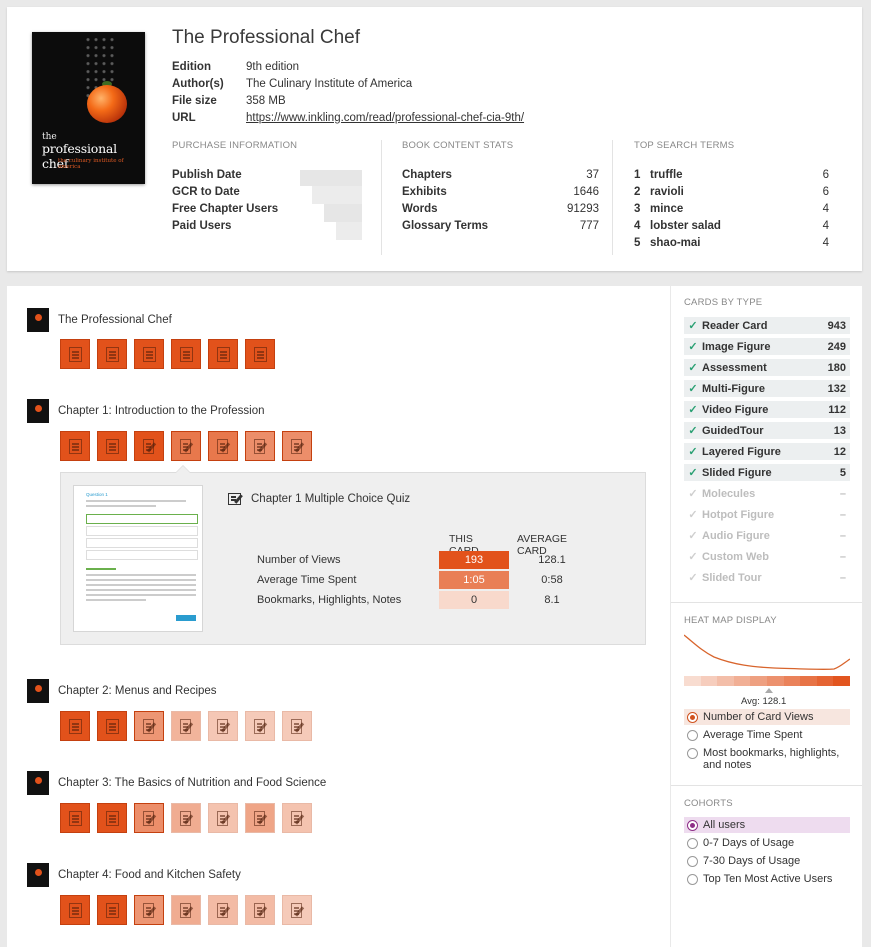 Image resolution: width=871 pixels, height=947 pixels. I want to click on card-type-filter: ✓ Slided Tour –, so click(767, 577).